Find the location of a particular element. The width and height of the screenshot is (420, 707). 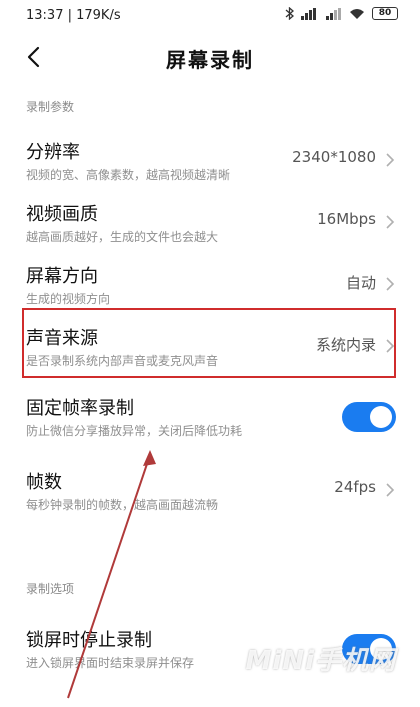

fixed-framerate-toggle is located at coordinates (369, 417).